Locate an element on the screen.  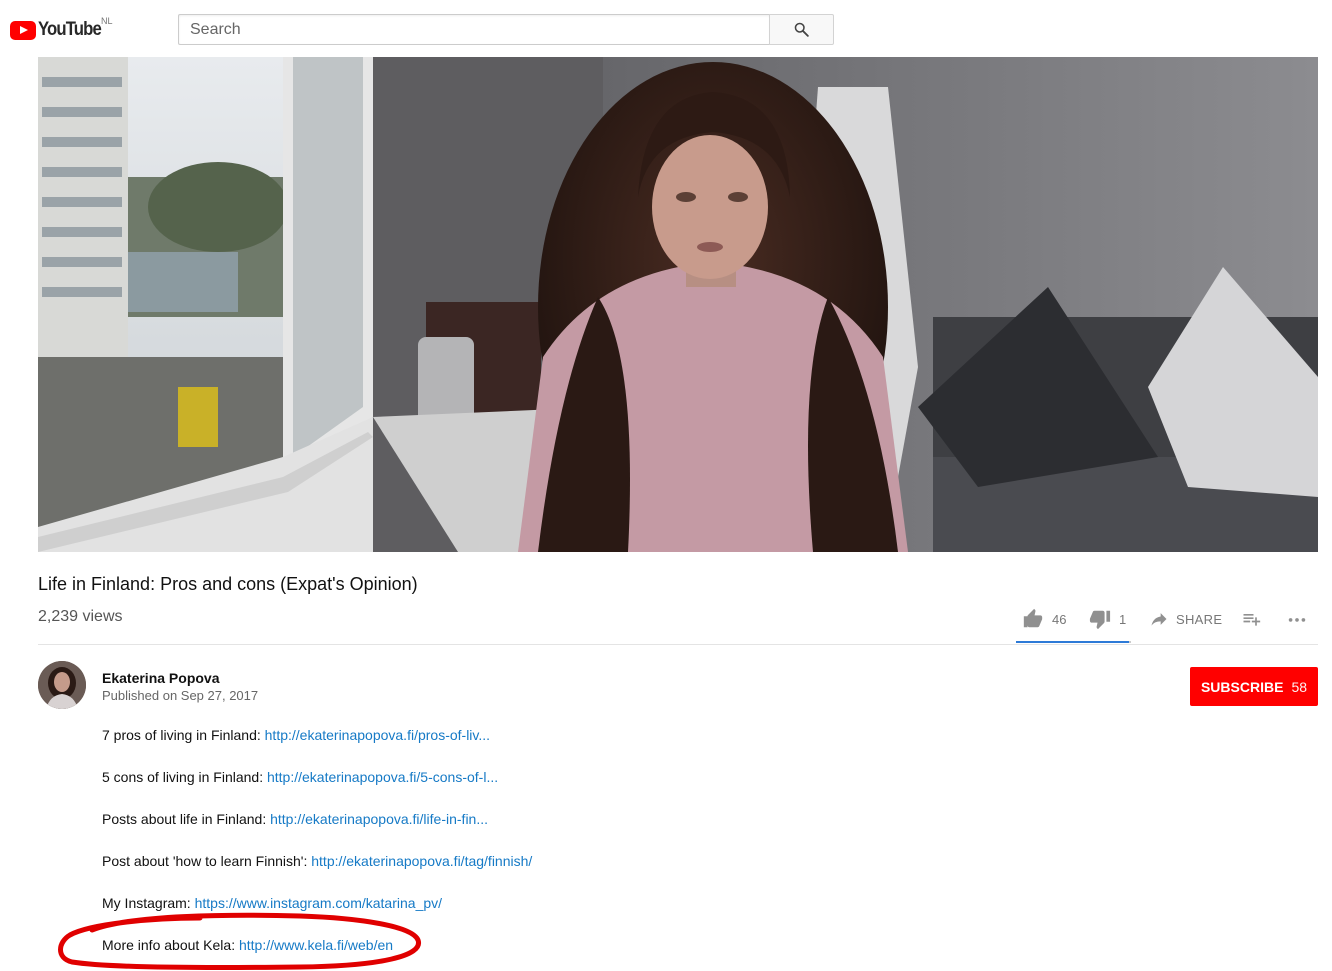
youtube-logo: YouTube NL is located at coordinates (61, 29).